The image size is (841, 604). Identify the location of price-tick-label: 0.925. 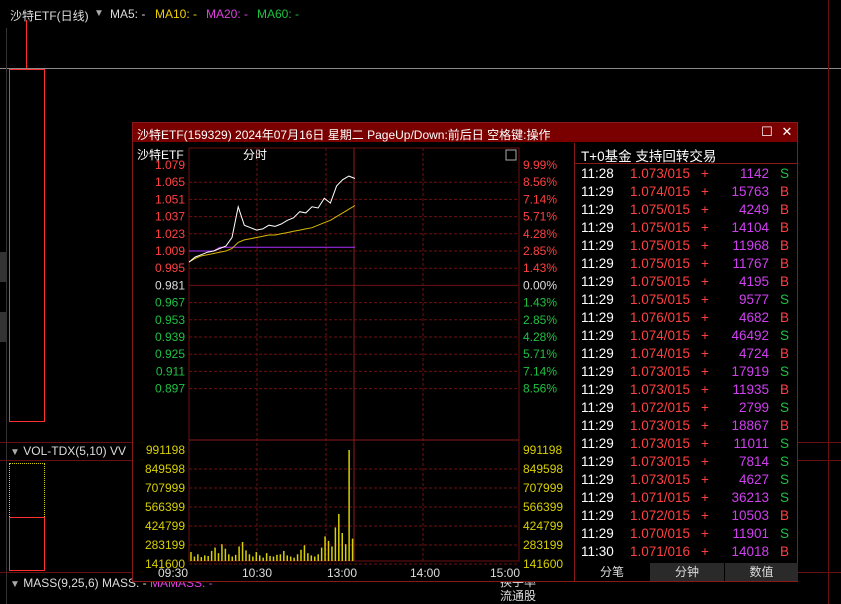
(170, 354).